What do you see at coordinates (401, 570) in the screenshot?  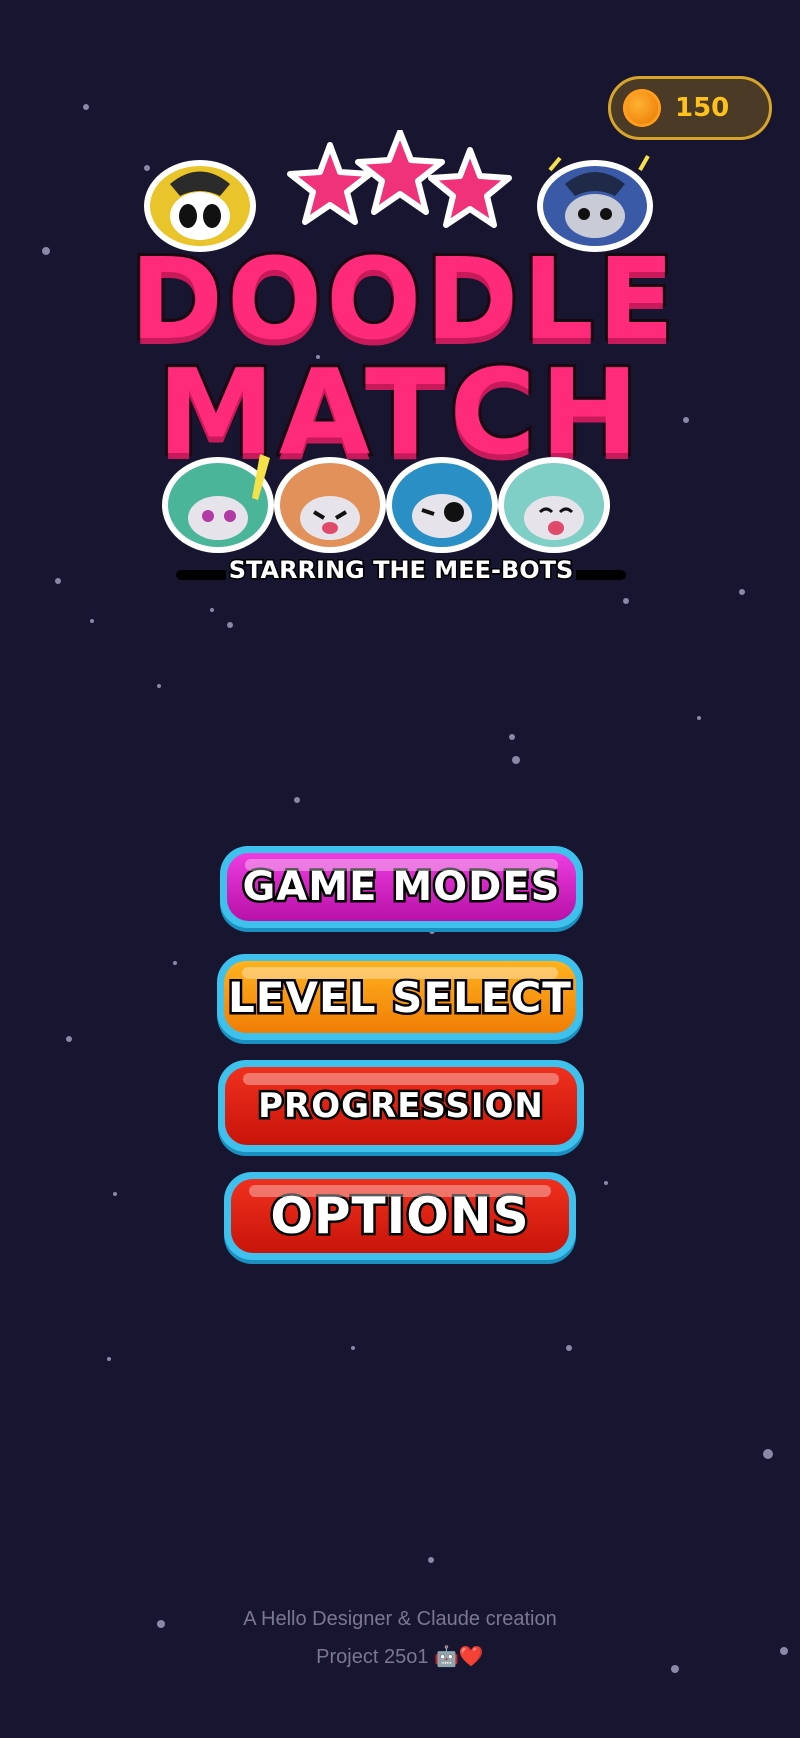 I see `logo-tagline: STARRING THE MEE-BOTS` at bounding box center [401, 570].